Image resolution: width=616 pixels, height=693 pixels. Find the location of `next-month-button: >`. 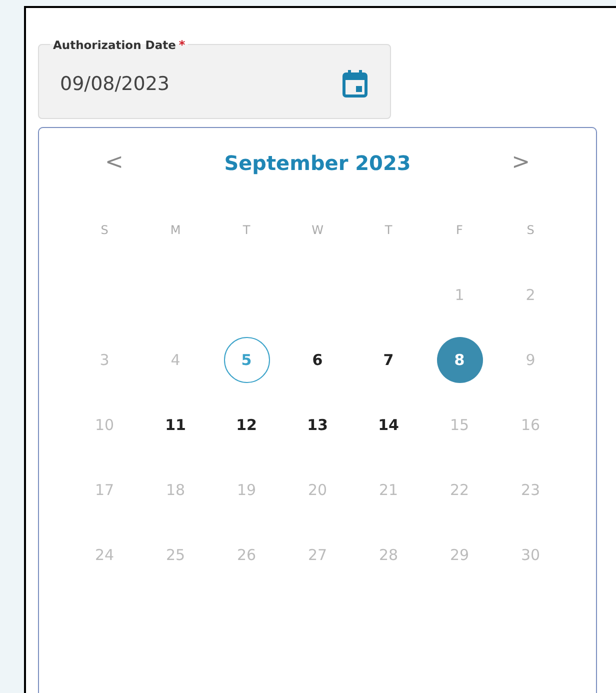

next-month-button: > is located at coordinates (521, 162).